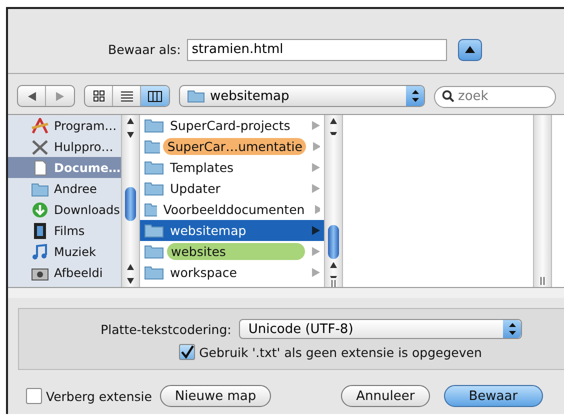 Image resolution: width=564 pixels, height=416 pixels. Describe the element at coordinates (232, 167) in the screenshot. I see `file-row: Templates` at that location.